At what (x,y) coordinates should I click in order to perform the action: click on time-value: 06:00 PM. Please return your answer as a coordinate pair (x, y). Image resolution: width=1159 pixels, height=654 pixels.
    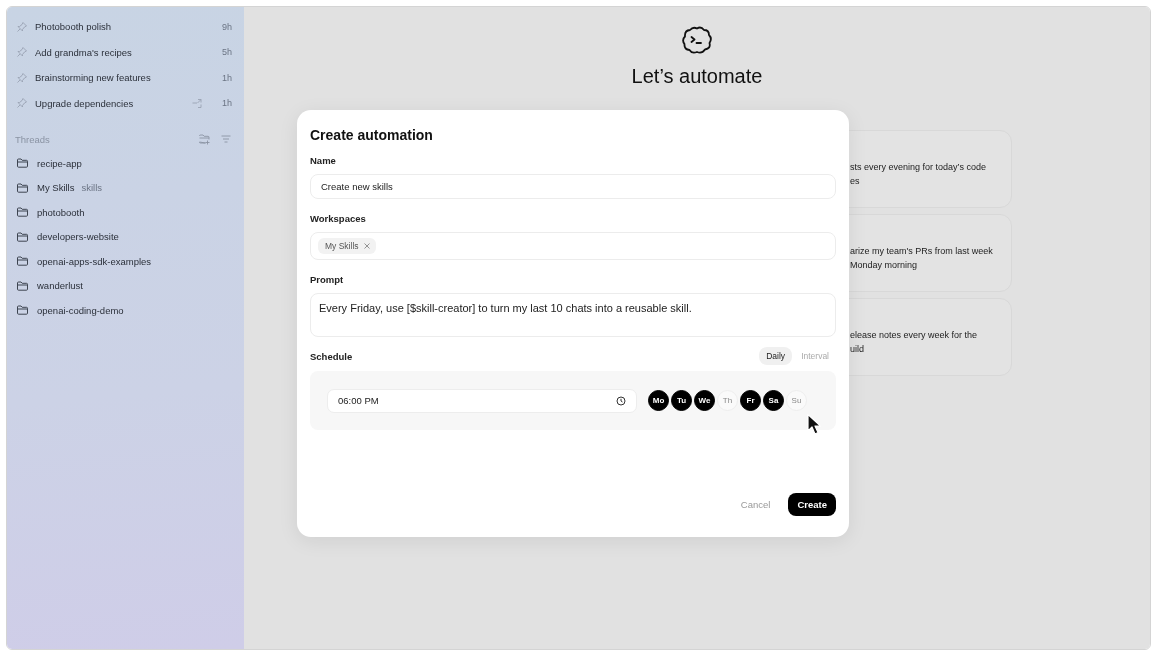
    Looking at the image, I should click on (358, 400).